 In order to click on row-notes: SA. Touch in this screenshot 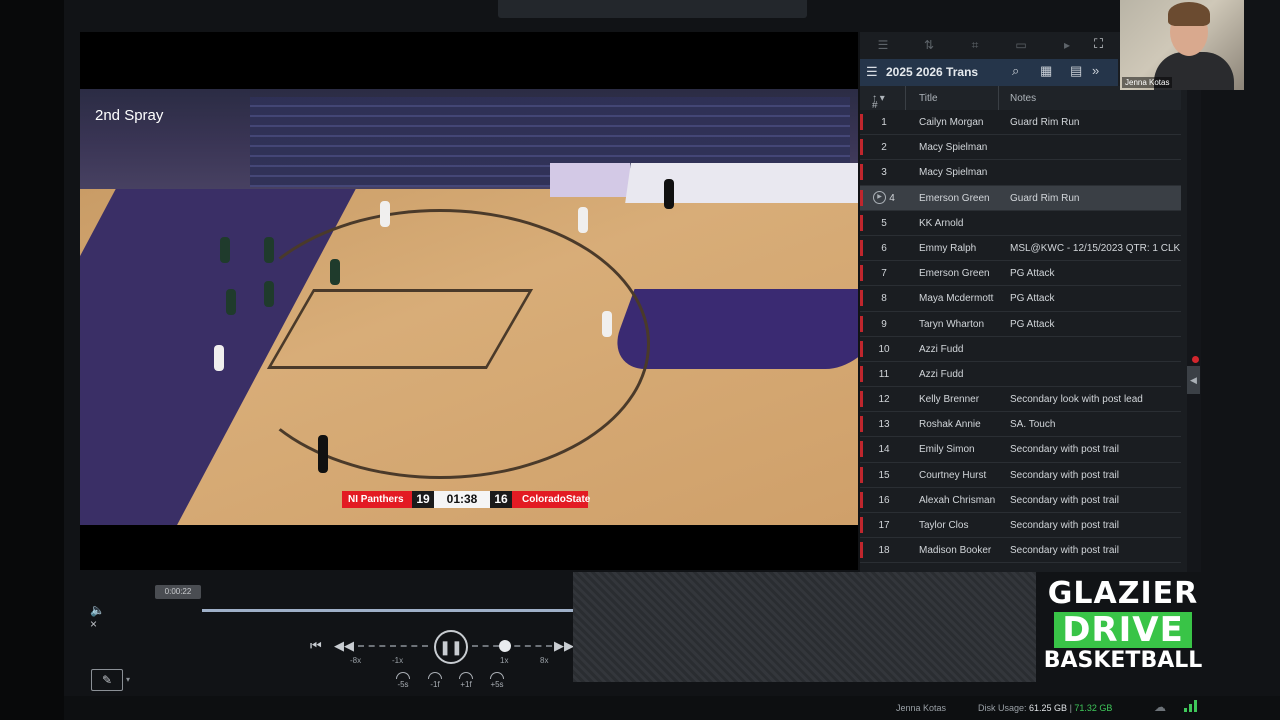, I will do `click(1033, 425)`.